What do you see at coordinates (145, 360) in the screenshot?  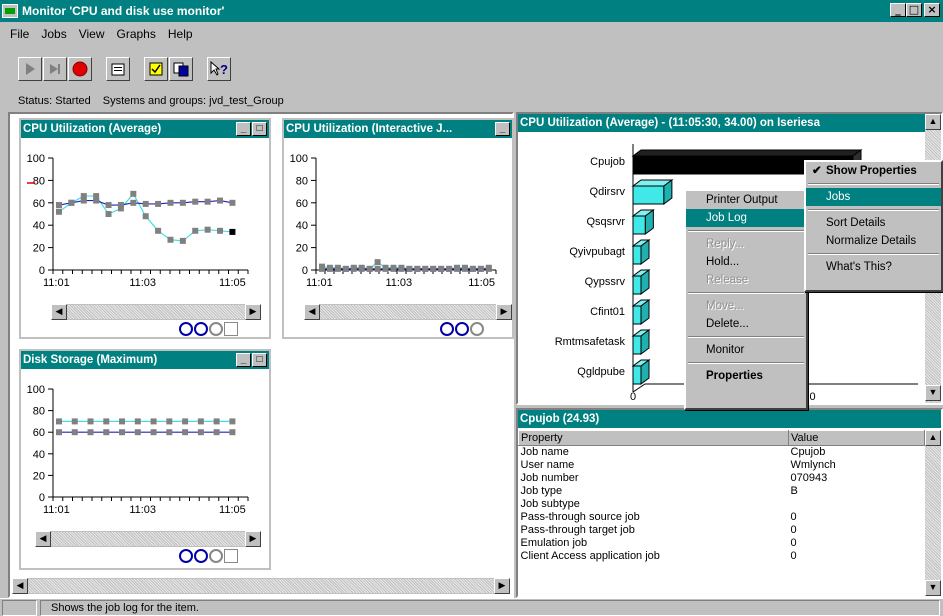 I see `disk-storage-title-bar: Disk Storage (Maximum) _ □` at bounding box center [145, 360].